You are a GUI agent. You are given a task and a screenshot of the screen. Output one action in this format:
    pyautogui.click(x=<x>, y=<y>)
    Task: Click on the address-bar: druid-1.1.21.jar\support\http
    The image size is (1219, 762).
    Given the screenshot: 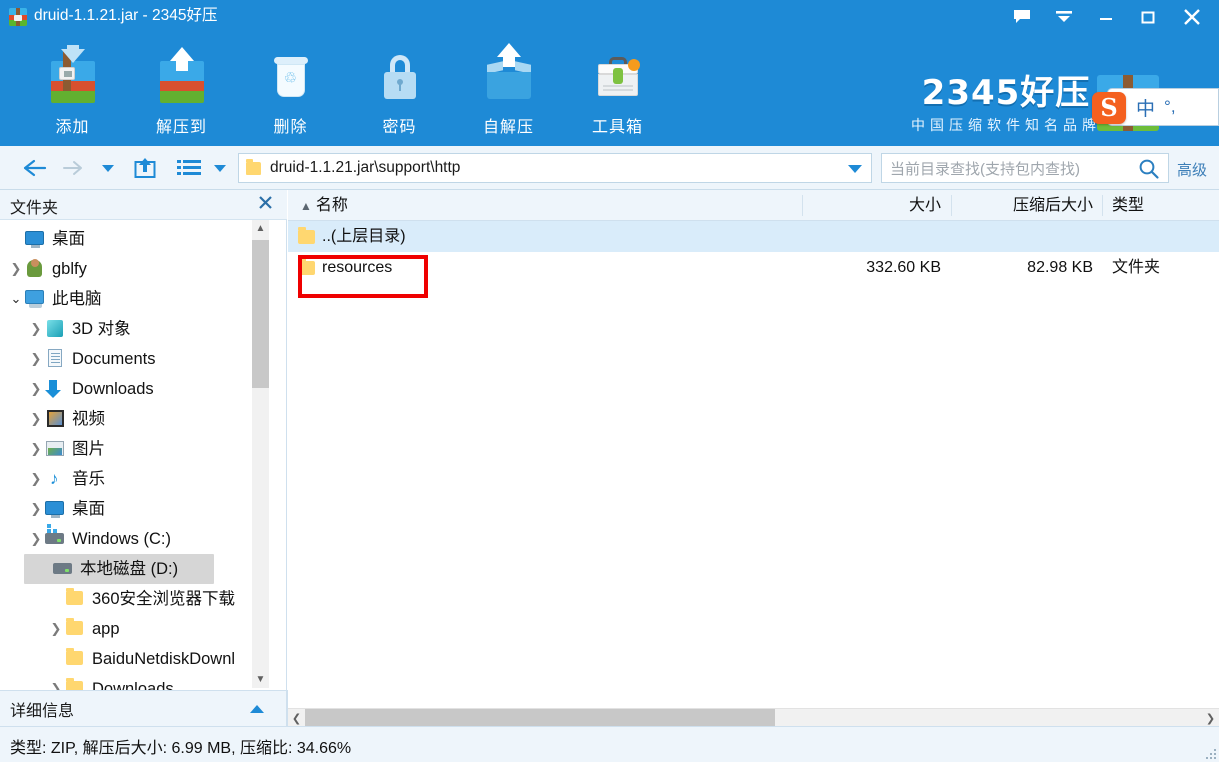 What is the action you would take?
    pyautogui.click(x=555, y=168)
    